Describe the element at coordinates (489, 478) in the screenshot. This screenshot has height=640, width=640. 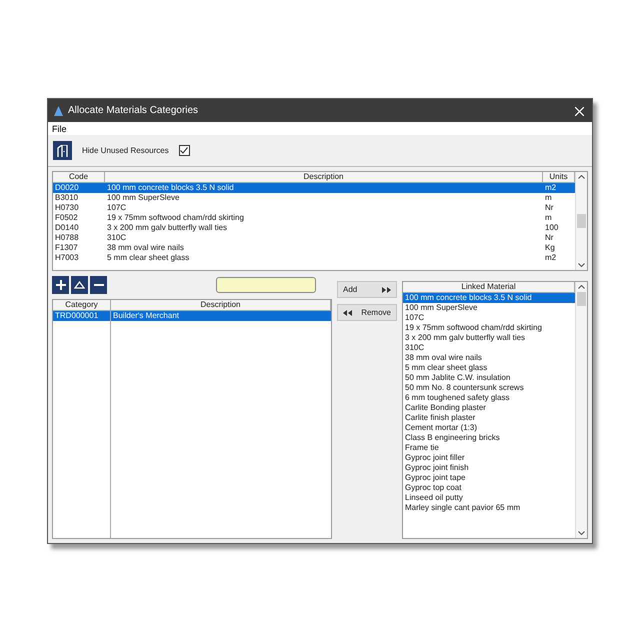
I see `list-item: Gyproc joint tape` at that location.